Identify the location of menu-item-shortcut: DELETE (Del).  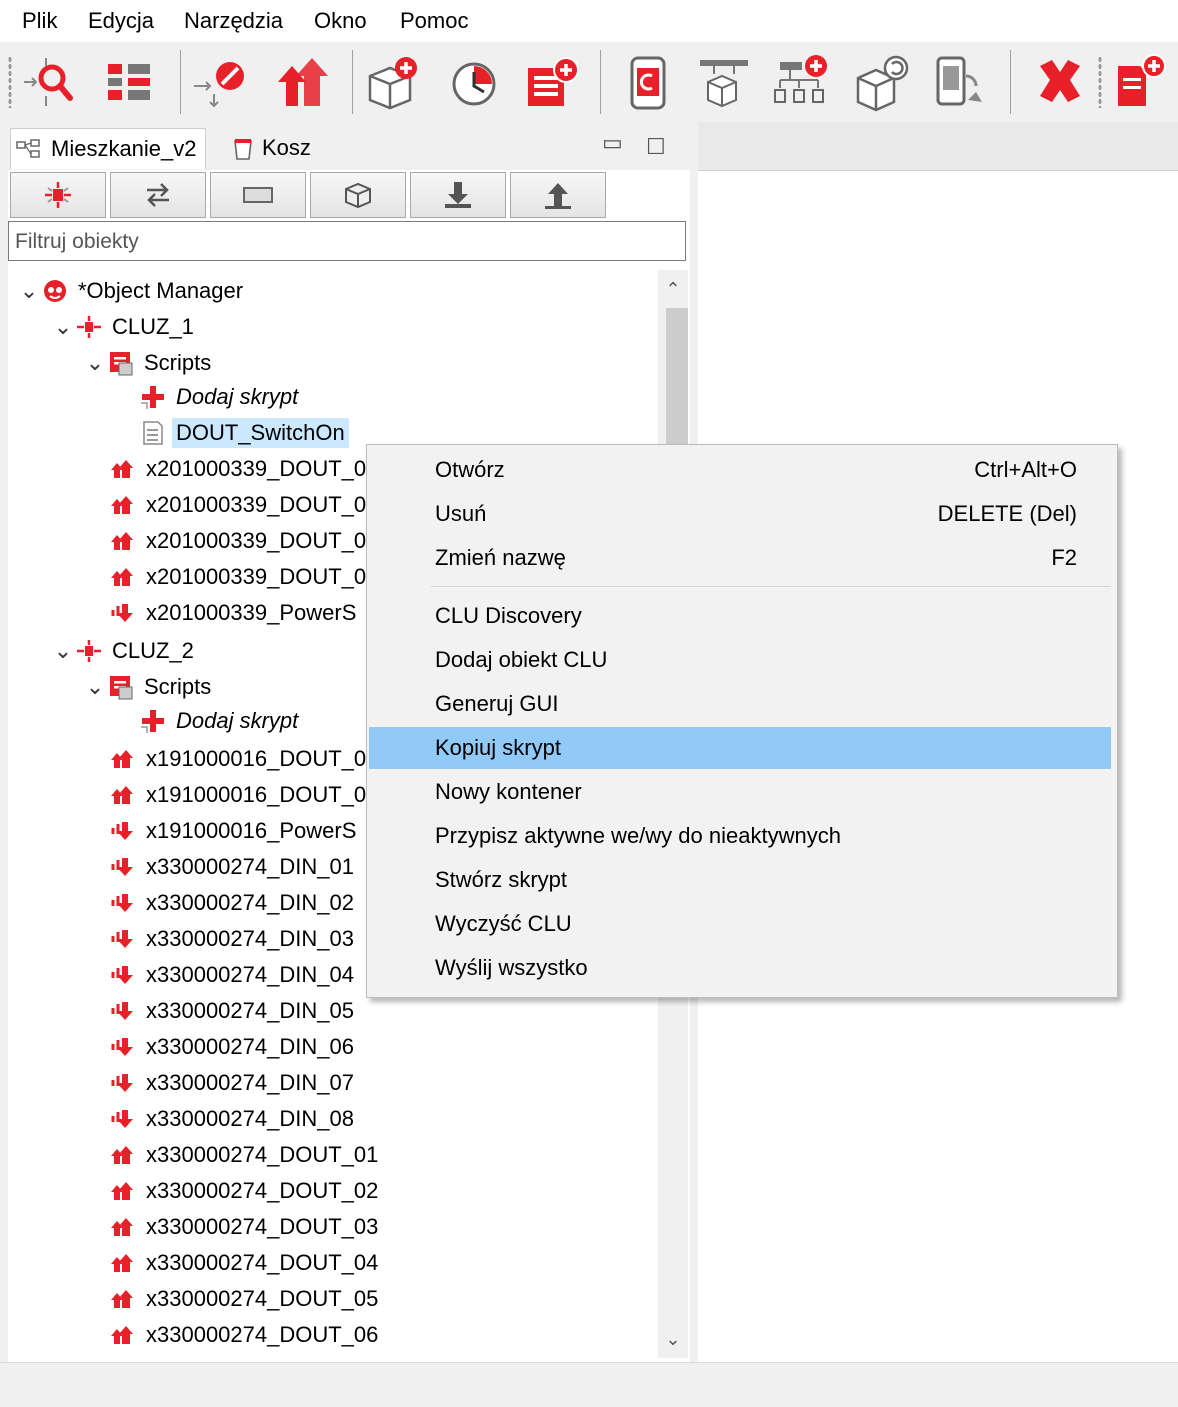
(1007, 513).